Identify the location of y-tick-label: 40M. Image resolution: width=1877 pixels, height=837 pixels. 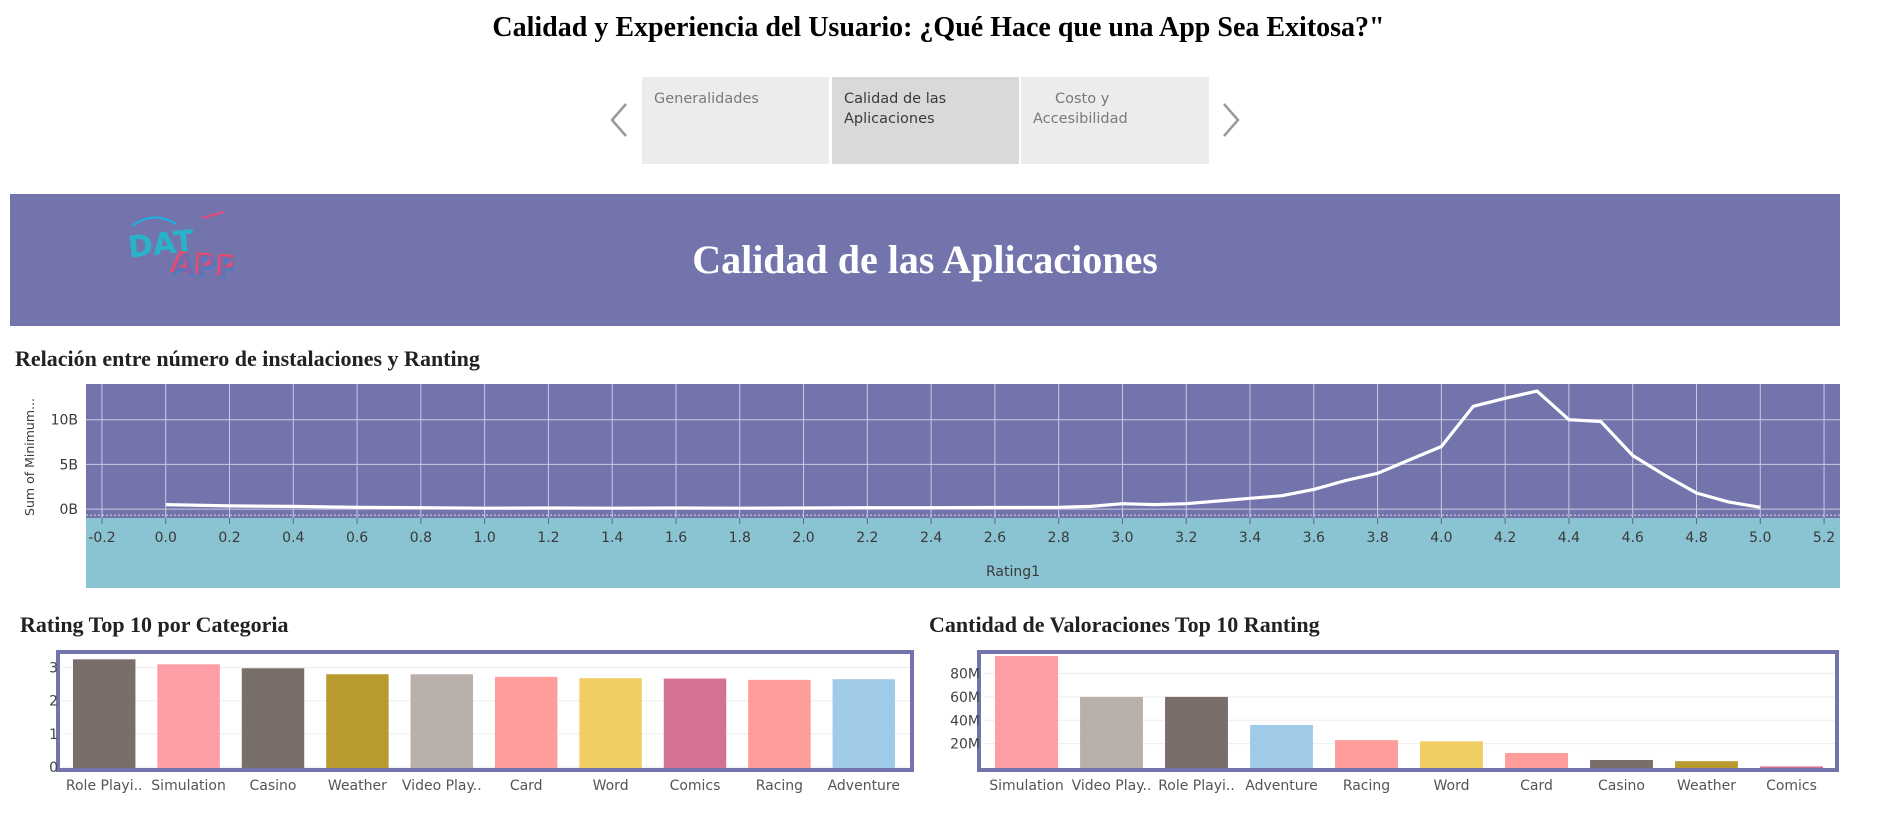
(965, 721).